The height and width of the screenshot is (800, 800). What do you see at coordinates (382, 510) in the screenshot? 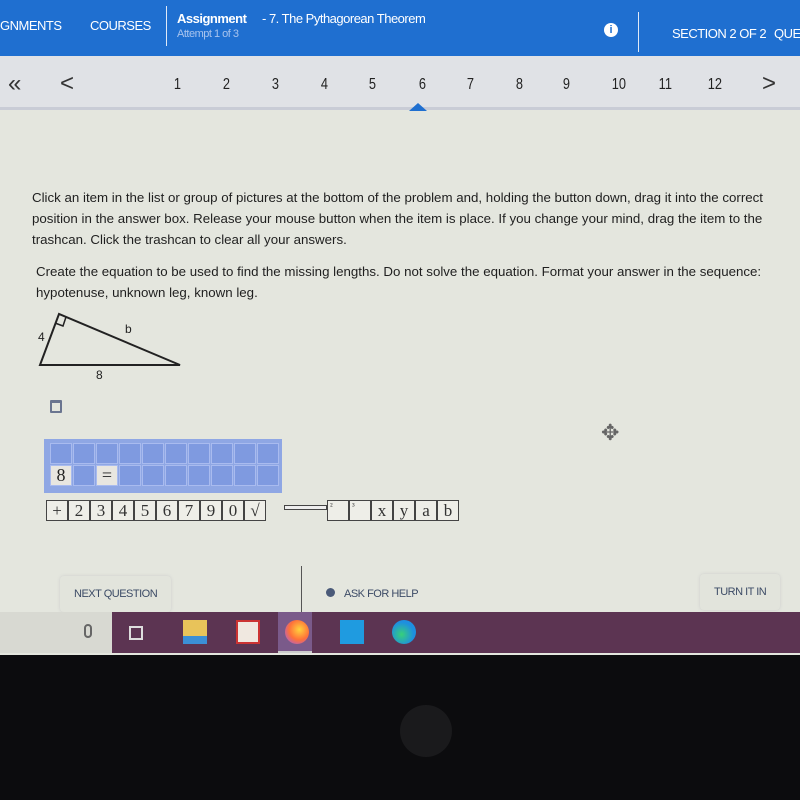
I see `tile-13: x` at bounding box center [382, 510].